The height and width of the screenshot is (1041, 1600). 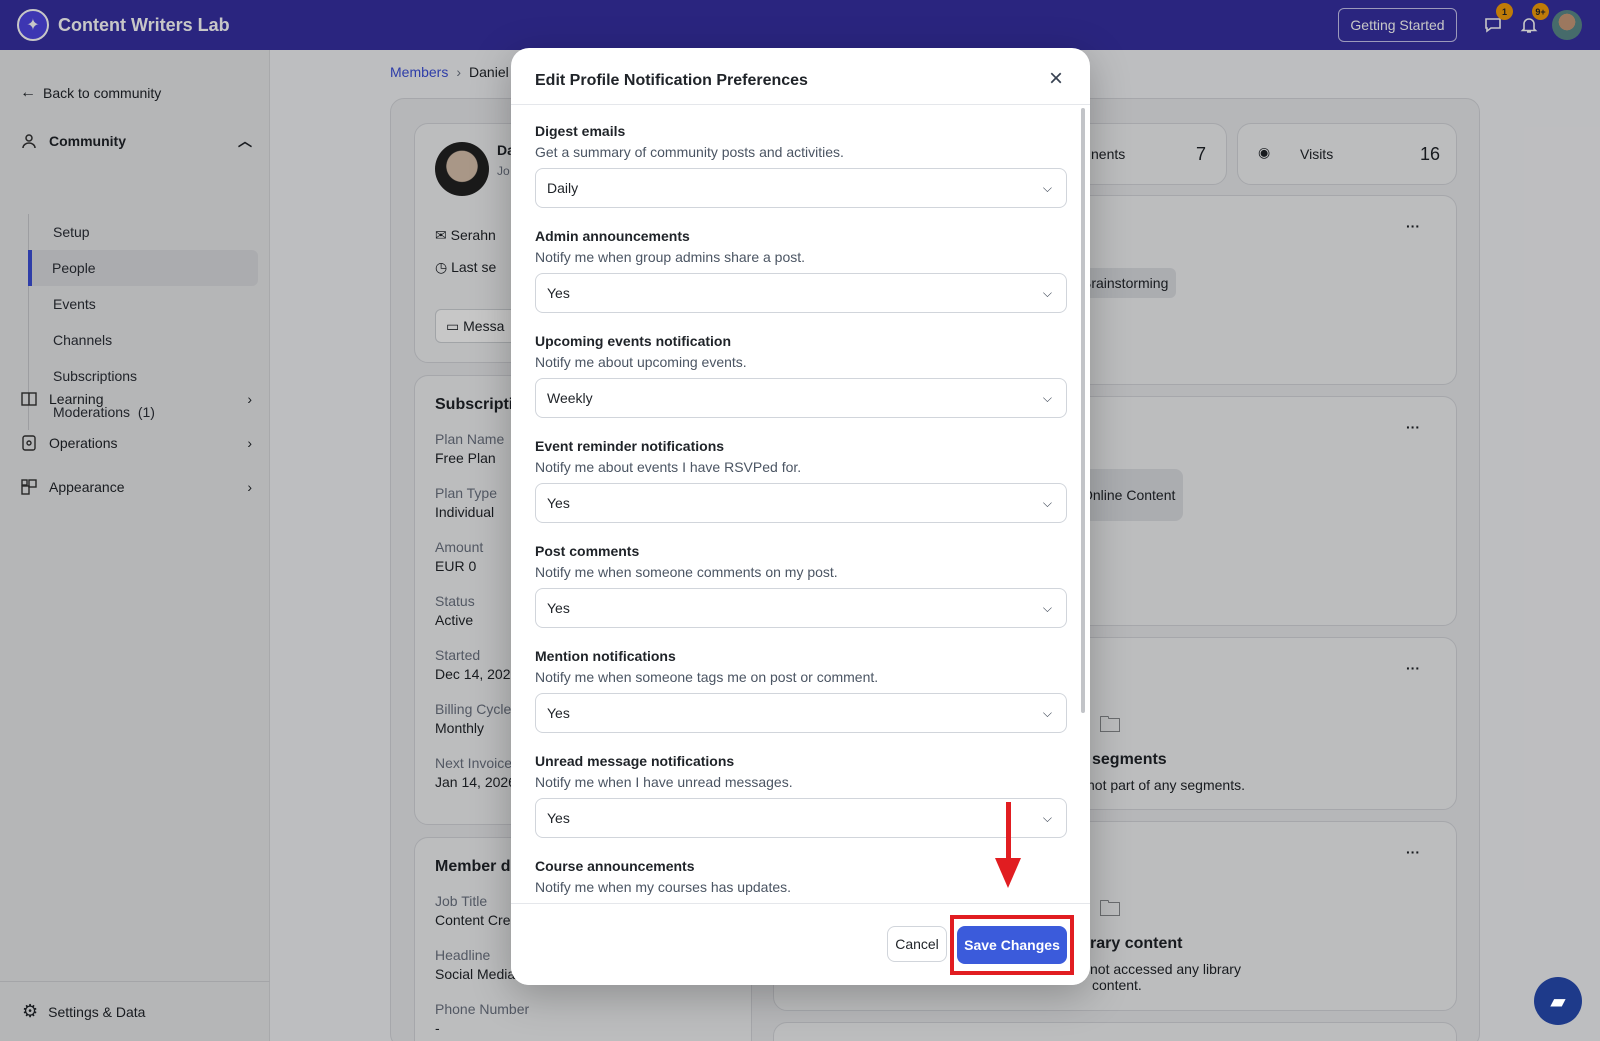 What do you see at coordinates (563, 188) in the screenshot?
I see `preference-value: Daily` at bounding box center [563, 188].